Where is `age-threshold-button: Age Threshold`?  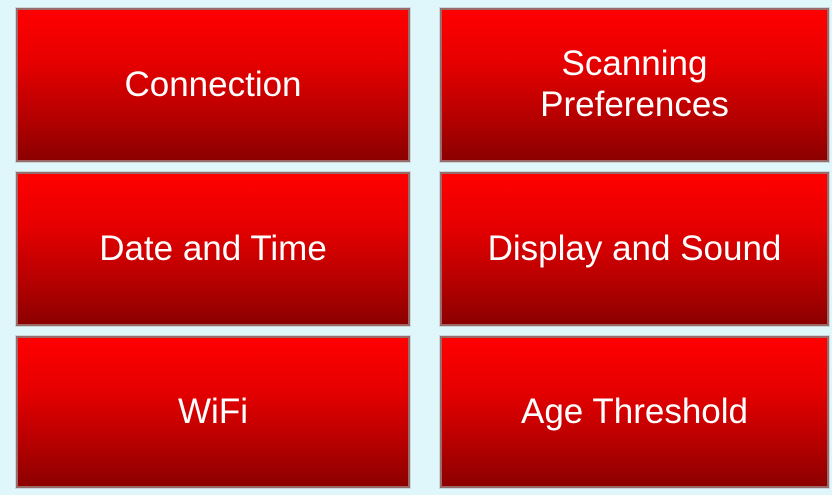 age-threshold-button: Age Threshold is located at coordinates (634, 412).